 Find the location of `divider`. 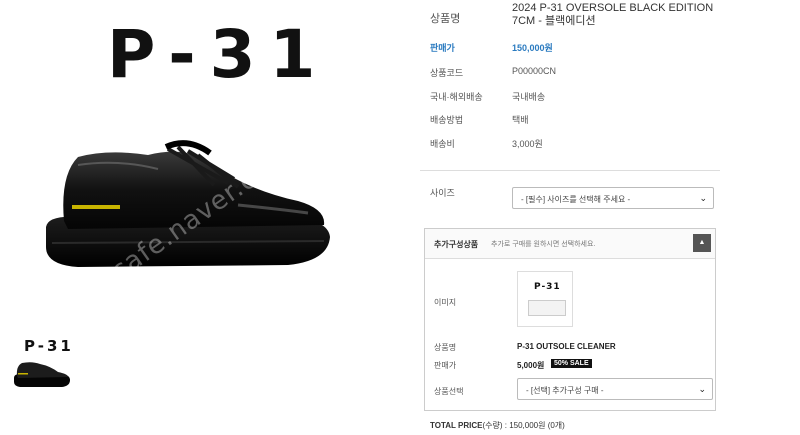

divider is located at coordinates (570, 170).